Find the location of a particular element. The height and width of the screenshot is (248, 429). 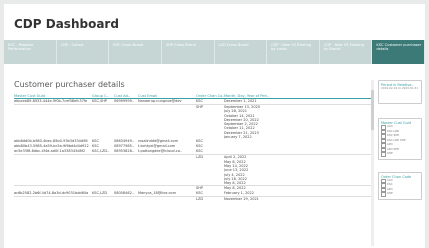

cell-dates: December 1, 2021 is located at coordinates (254, 101).